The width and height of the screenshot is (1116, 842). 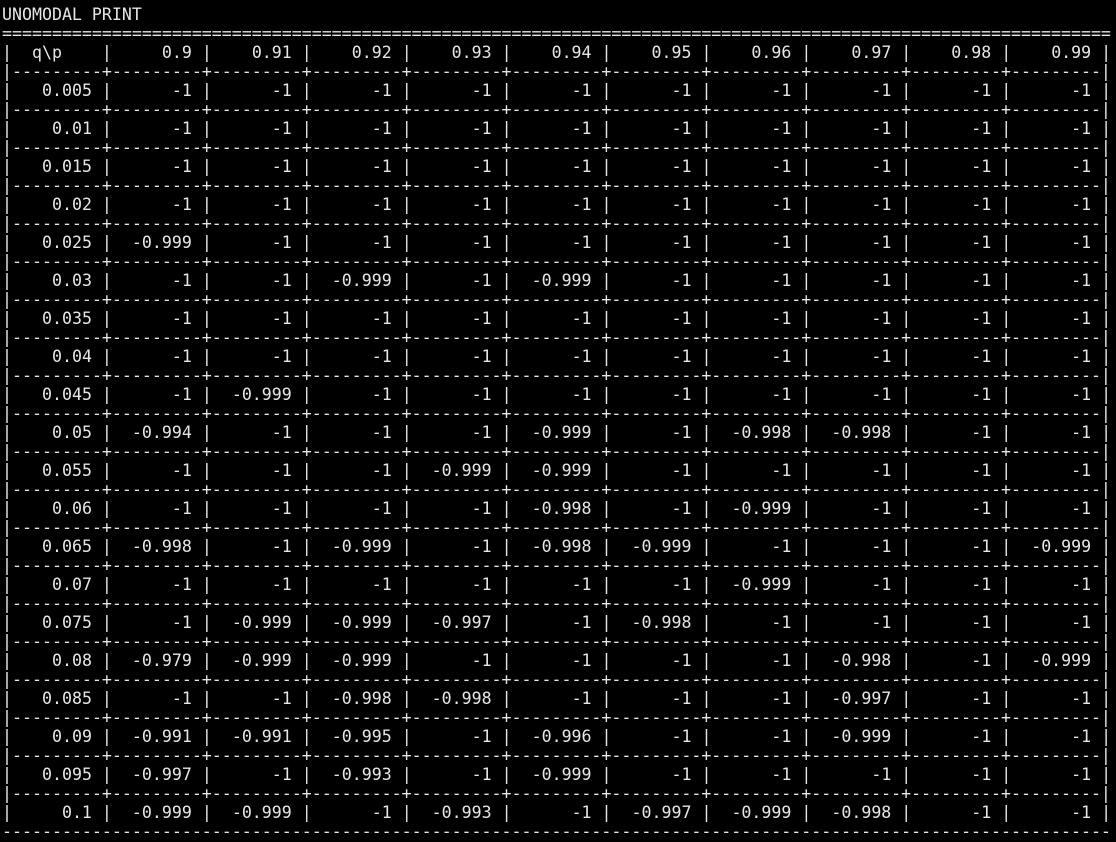 I want to click on row-q-value: 0.045, so click(x=66, y=394).